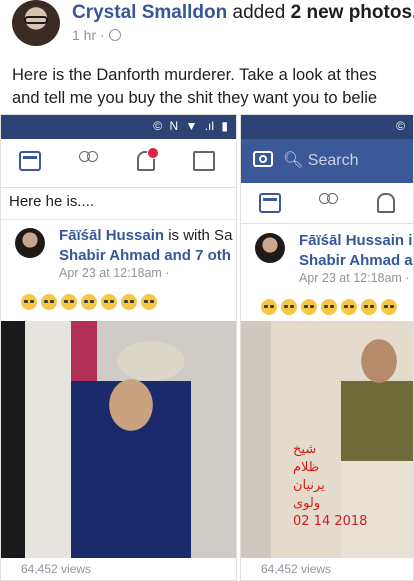 The image size is (414, 581). I want to click on notifications-icon, so click(386, 203).